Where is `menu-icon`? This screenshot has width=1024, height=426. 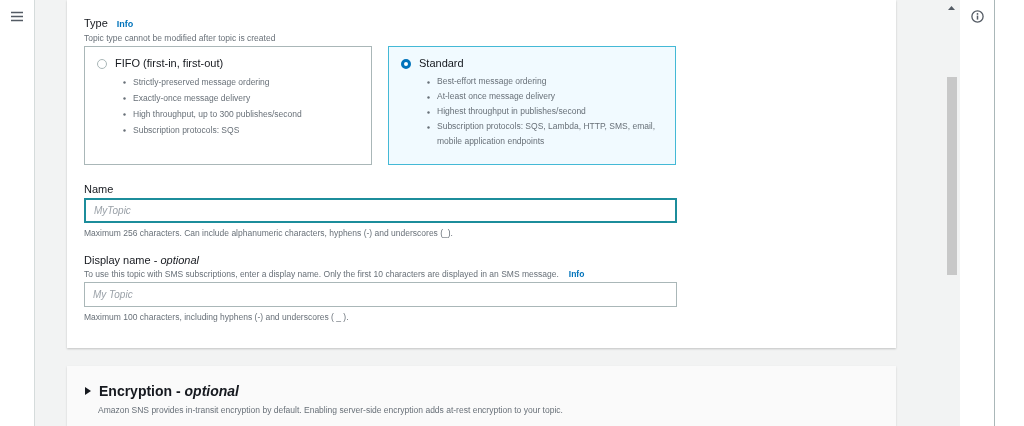 menu-icon is located at coordinates (17, 16).